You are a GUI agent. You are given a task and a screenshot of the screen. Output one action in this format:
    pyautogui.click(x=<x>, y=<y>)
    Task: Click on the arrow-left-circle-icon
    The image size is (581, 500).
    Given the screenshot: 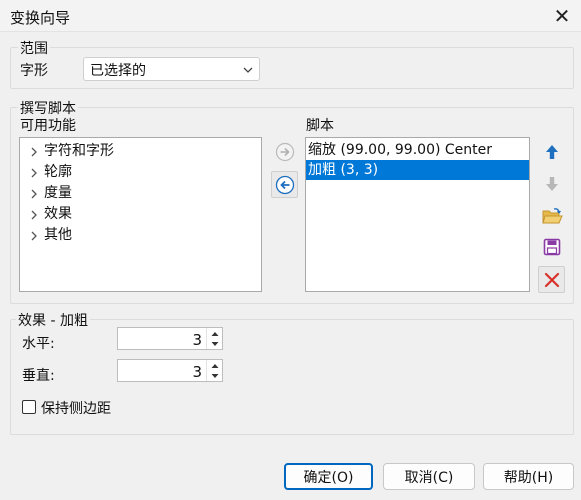 What is the action you would take?
    pyautogui.click(x=284, y=184)
    